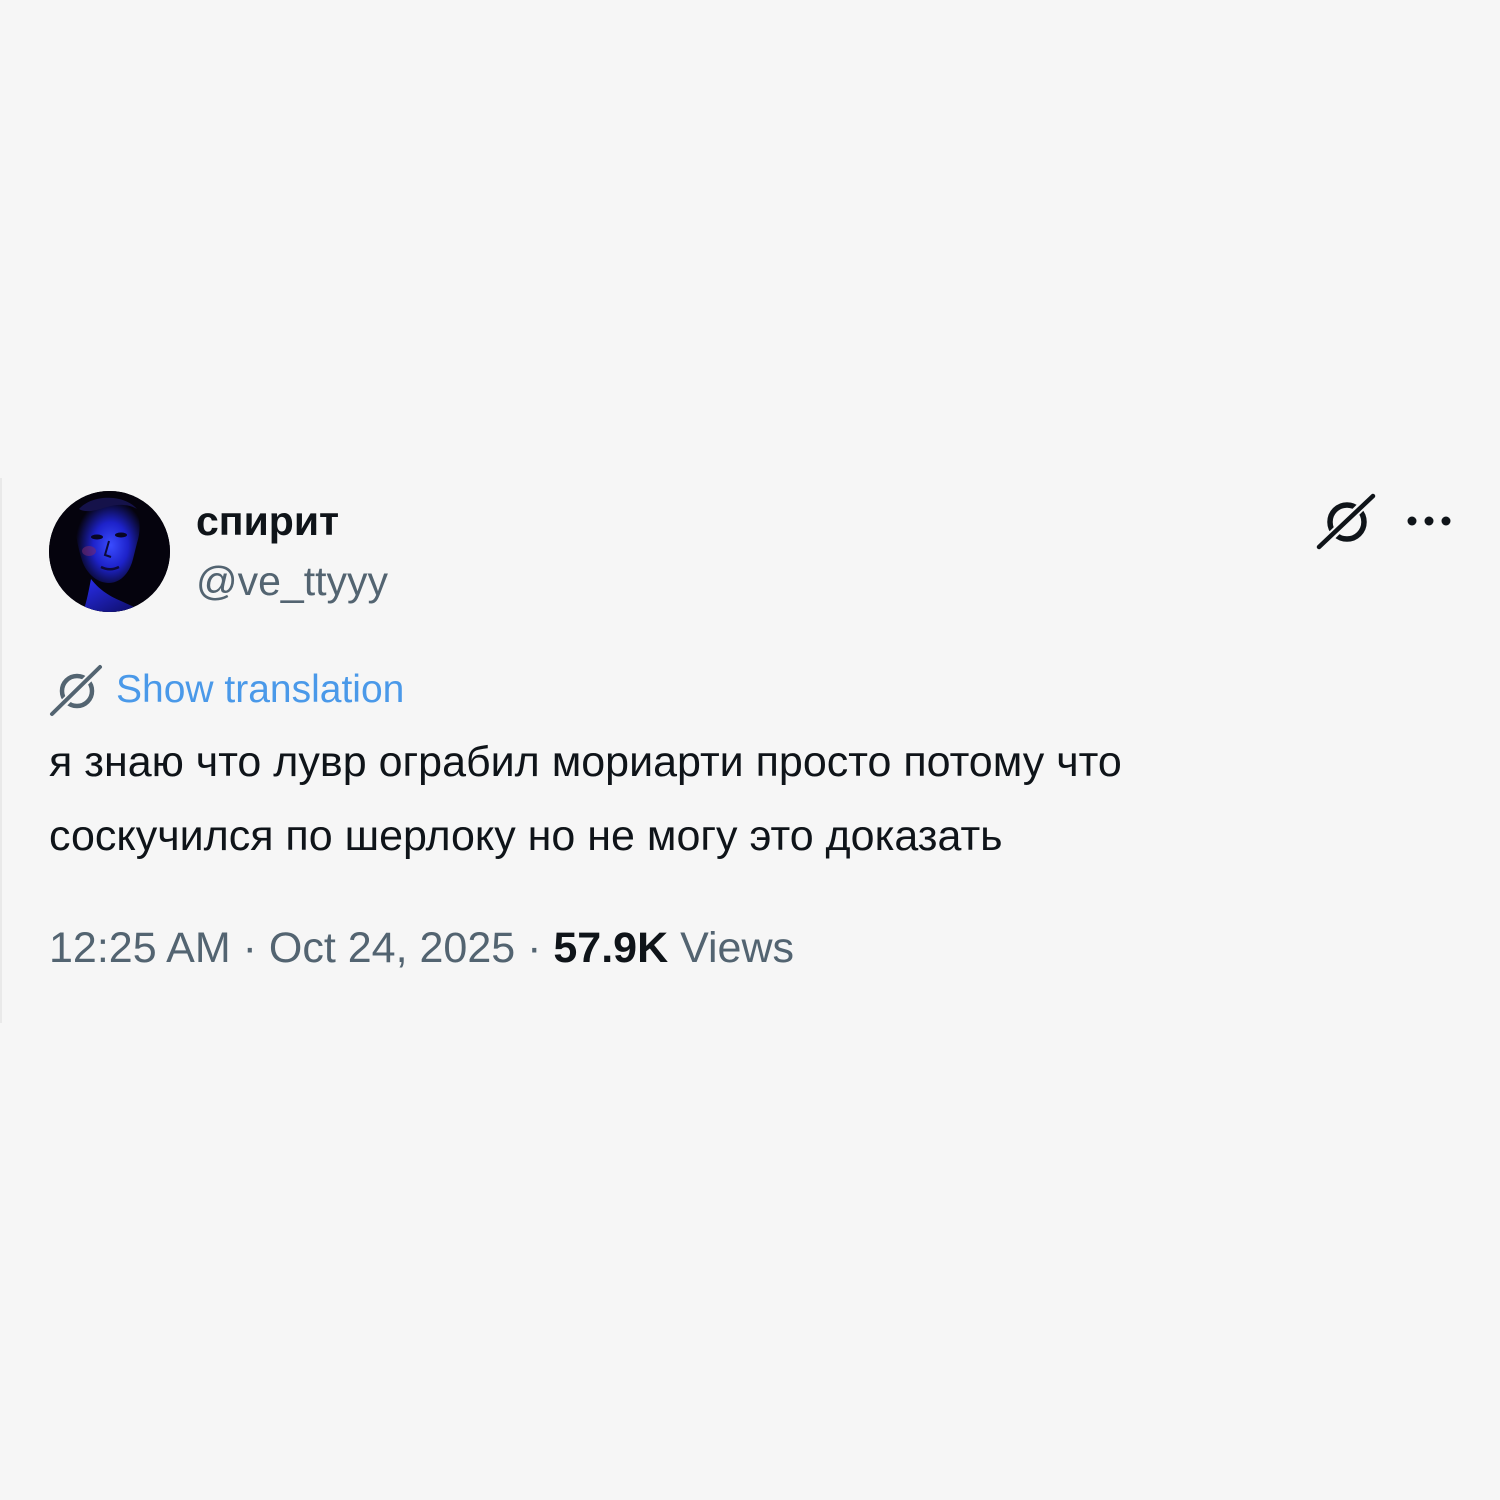  I want to click on tweet-date: Oct 24, 2025, so click(392, 948).